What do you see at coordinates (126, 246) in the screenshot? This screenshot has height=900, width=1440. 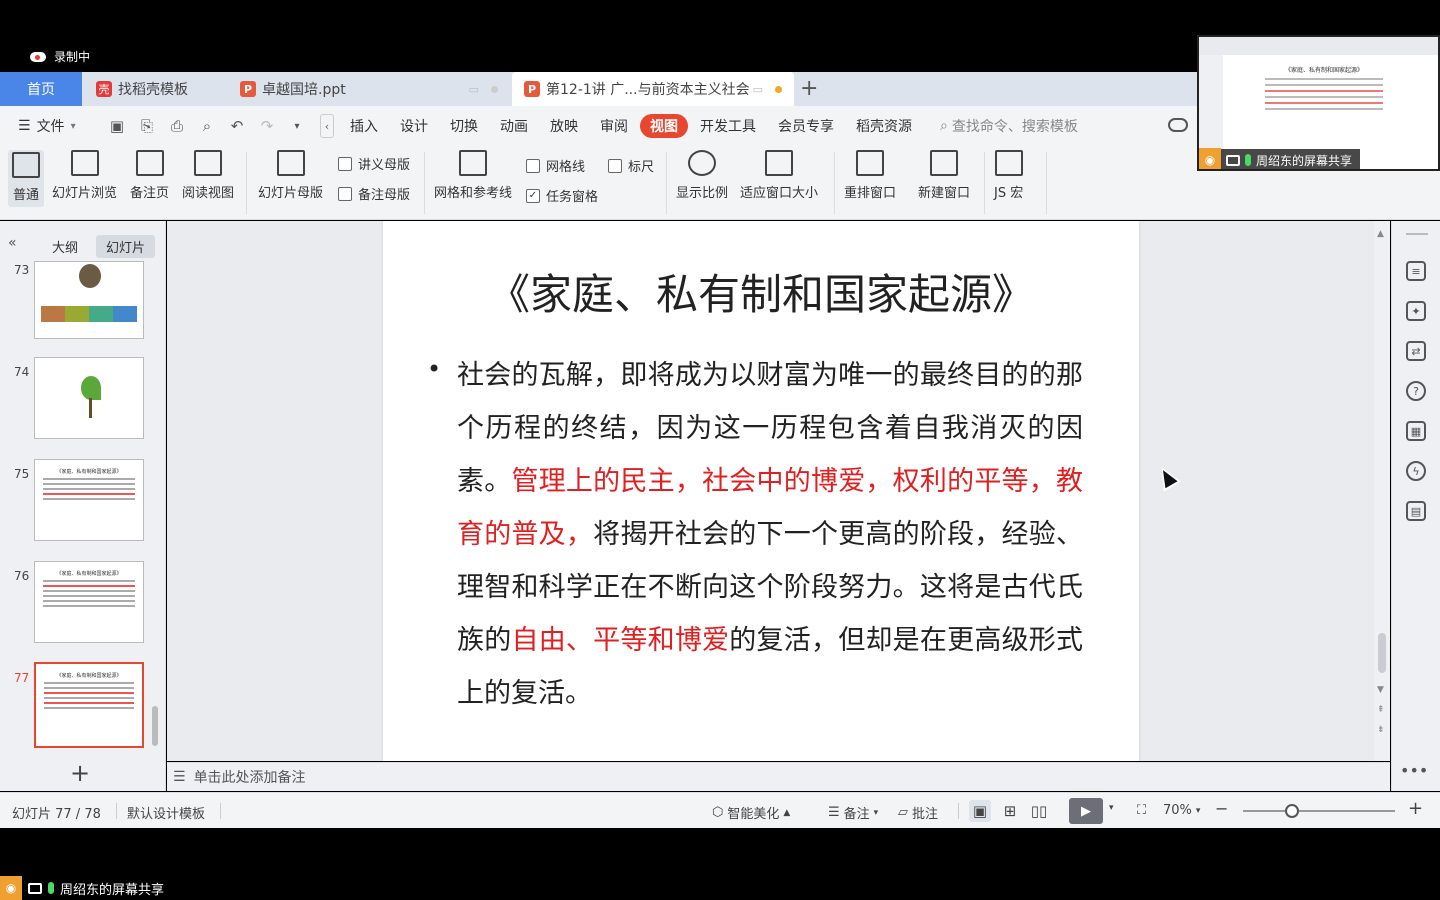 I see `tab-slides: 幻灯片` at bounding box center [126, 246].